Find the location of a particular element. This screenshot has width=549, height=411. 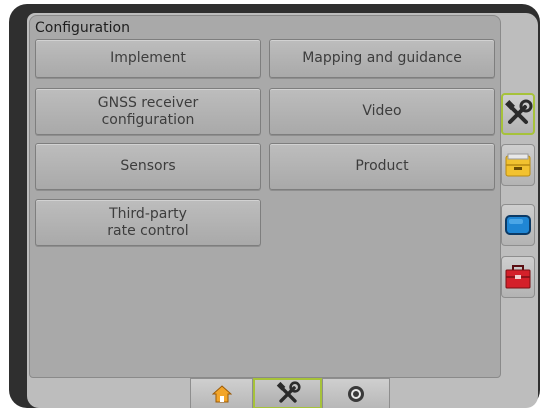

sidebar-item-job-data is located at coordinates (518, 165).